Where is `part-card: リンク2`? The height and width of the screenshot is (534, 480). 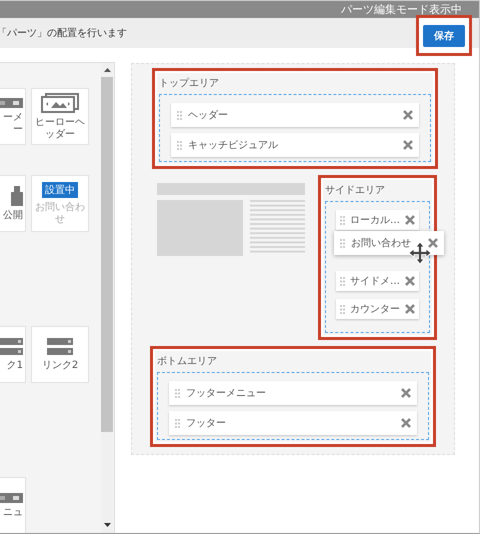 part-card: リンク2 is located at coordinates (60, 354).